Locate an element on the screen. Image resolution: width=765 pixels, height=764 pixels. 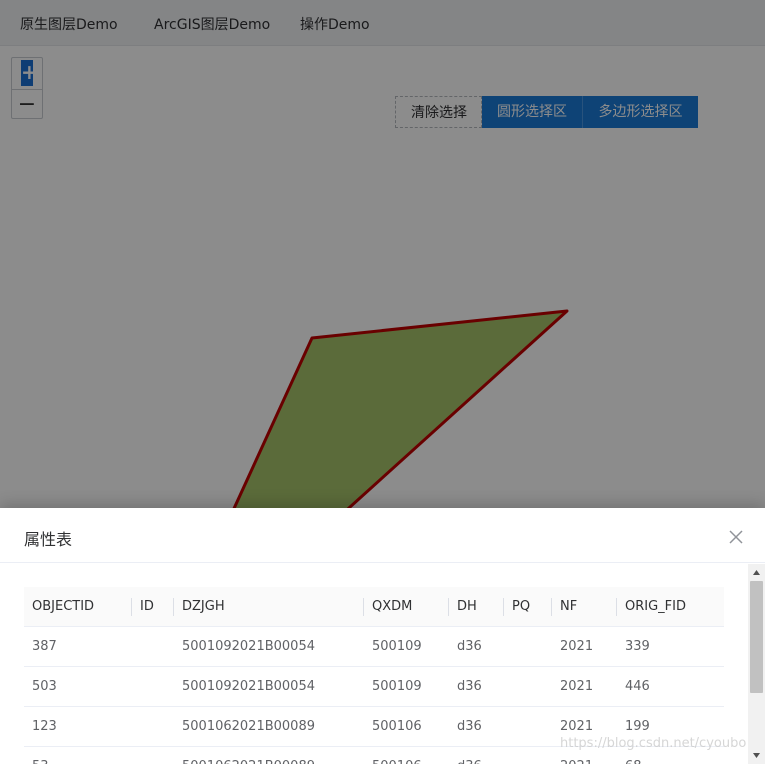
table-cell: 503 is located at coordinates (78, 686).